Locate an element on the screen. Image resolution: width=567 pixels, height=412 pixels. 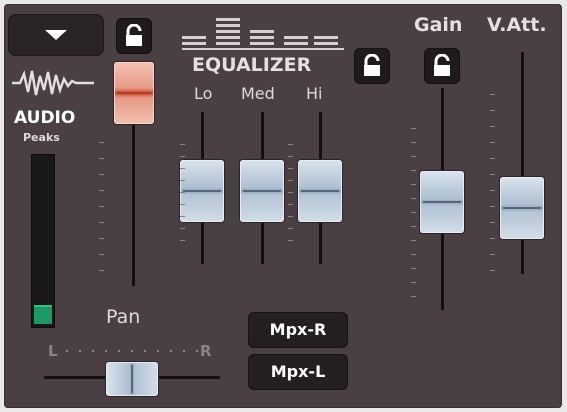
gain-thumb is located at coordinates (442, 202).